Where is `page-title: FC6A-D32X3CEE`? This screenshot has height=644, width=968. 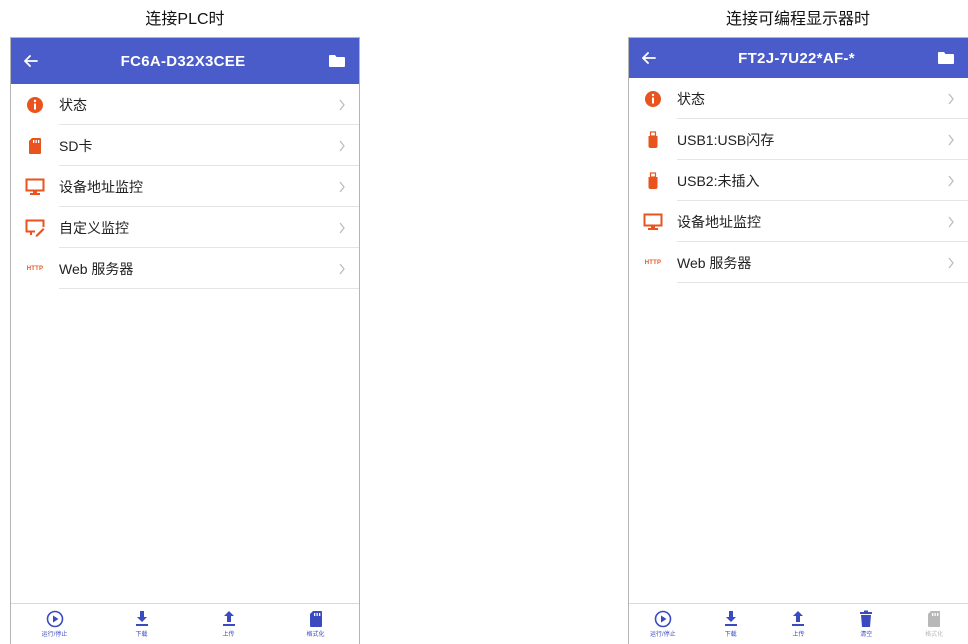
page-title: FC6A-D32X3CEE is located at coordinates (183, 61).